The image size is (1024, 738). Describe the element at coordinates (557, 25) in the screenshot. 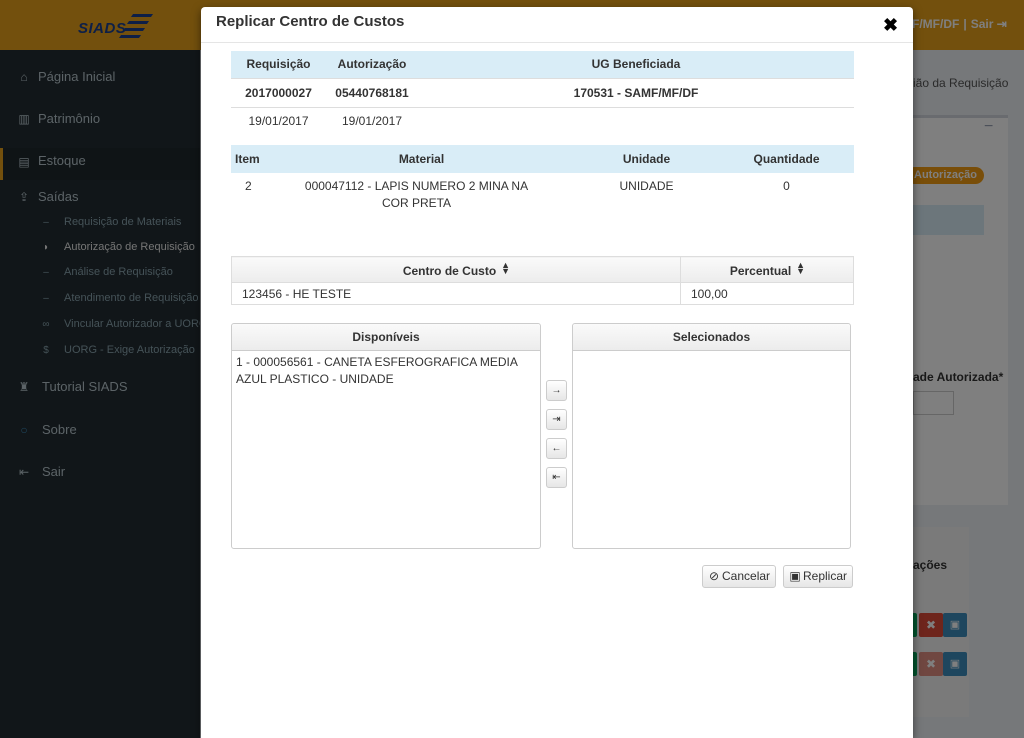

I see `modal-header: Replicar Centro de Custos ✖` at that location.